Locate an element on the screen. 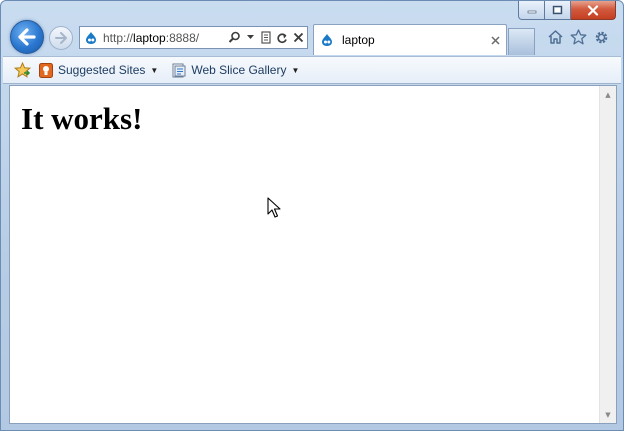 The height and width of the screenshot is (431, 624). close-tab-button is located at coordinates (495, 40).